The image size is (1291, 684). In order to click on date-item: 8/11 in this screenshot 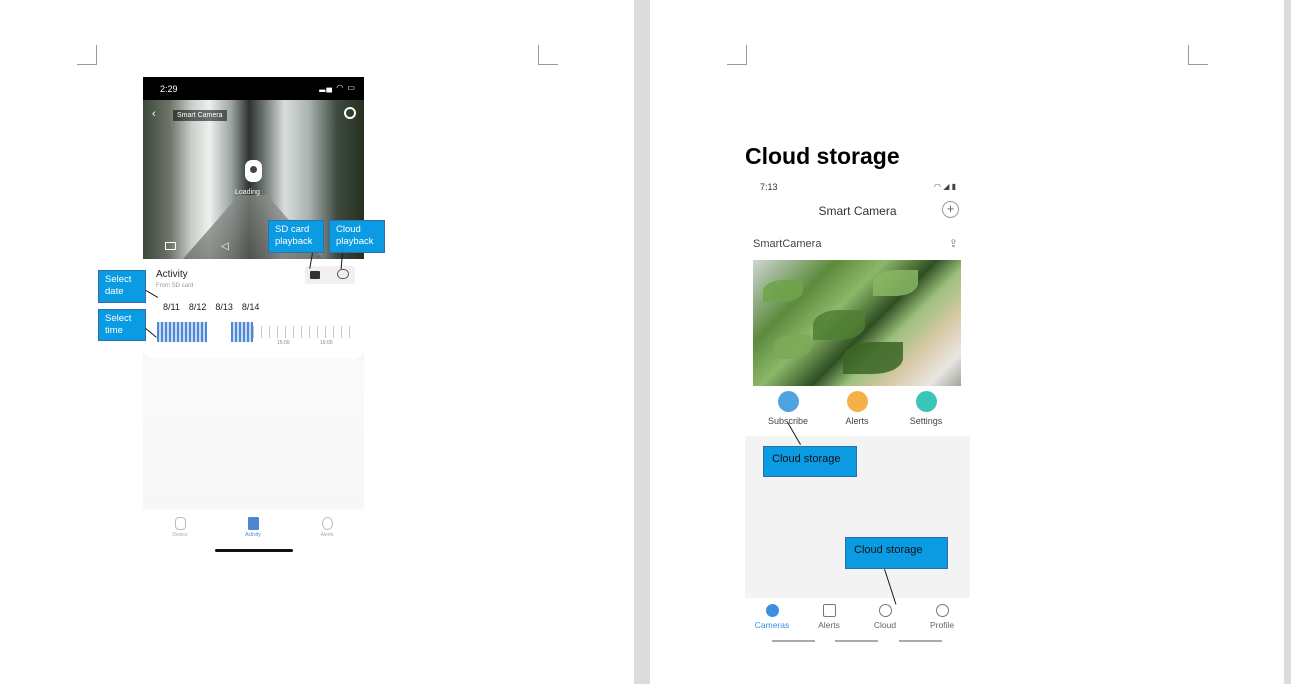, I will do `click(171, 307)`.